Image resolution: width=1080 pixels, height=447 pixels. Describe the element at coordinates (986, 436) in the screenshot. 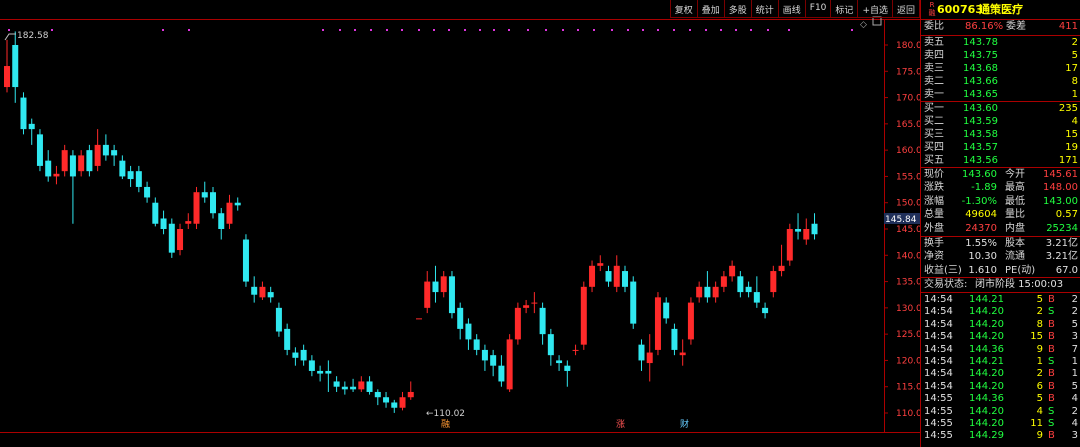

I see `tick-price: 144.29` at that location.